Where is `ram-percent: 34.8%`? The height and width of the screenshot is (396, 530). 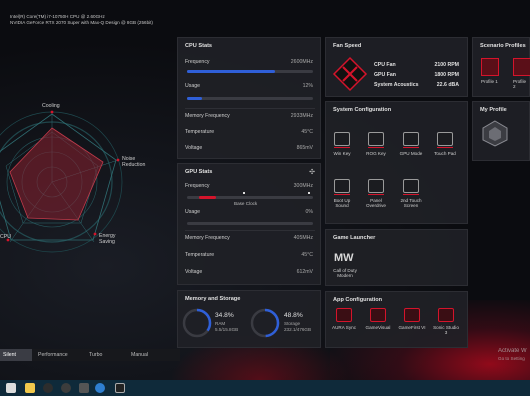
ram-percent: 34.8% is located at coordinates (224, 315).